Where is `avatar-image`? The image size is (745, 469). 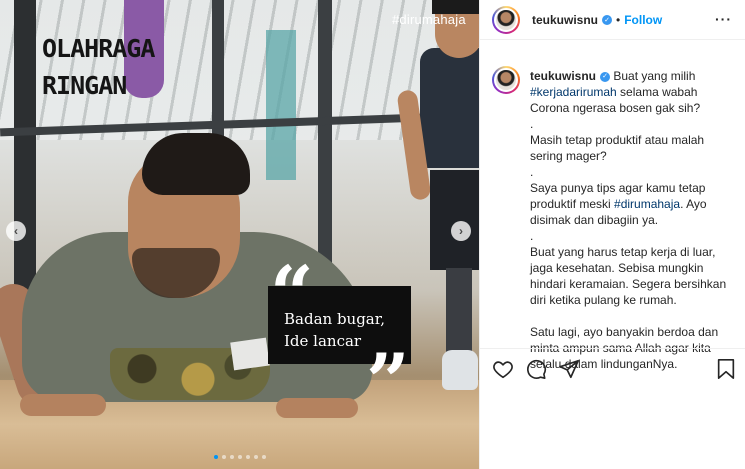
avatar-image is located at coordinates (506, 19).